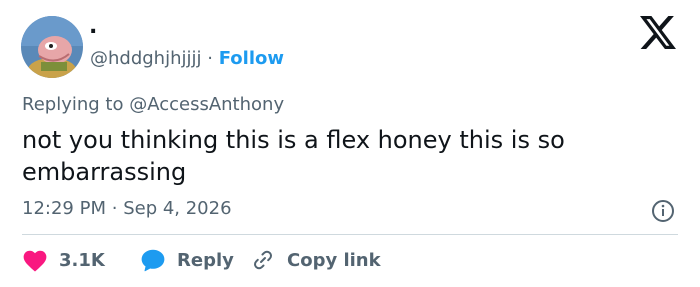 This screenshot has height=287, width=700. I want to click on heart-icon, so click(35, 260).